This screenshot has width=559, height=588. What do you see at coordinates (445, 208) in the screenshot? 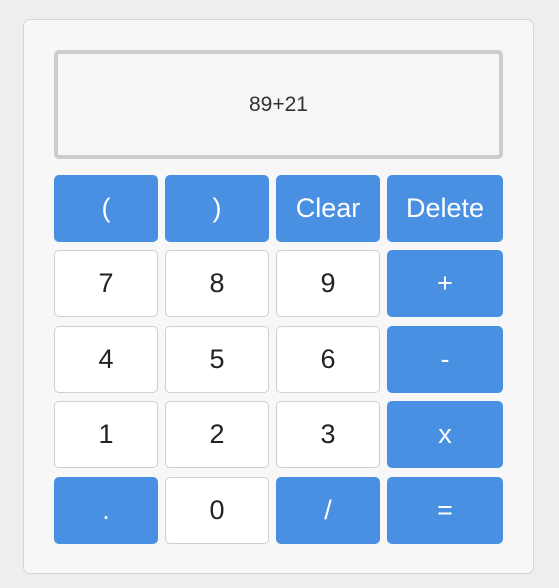
I see `delete-button: Delete` at bounding box center [445, 208].